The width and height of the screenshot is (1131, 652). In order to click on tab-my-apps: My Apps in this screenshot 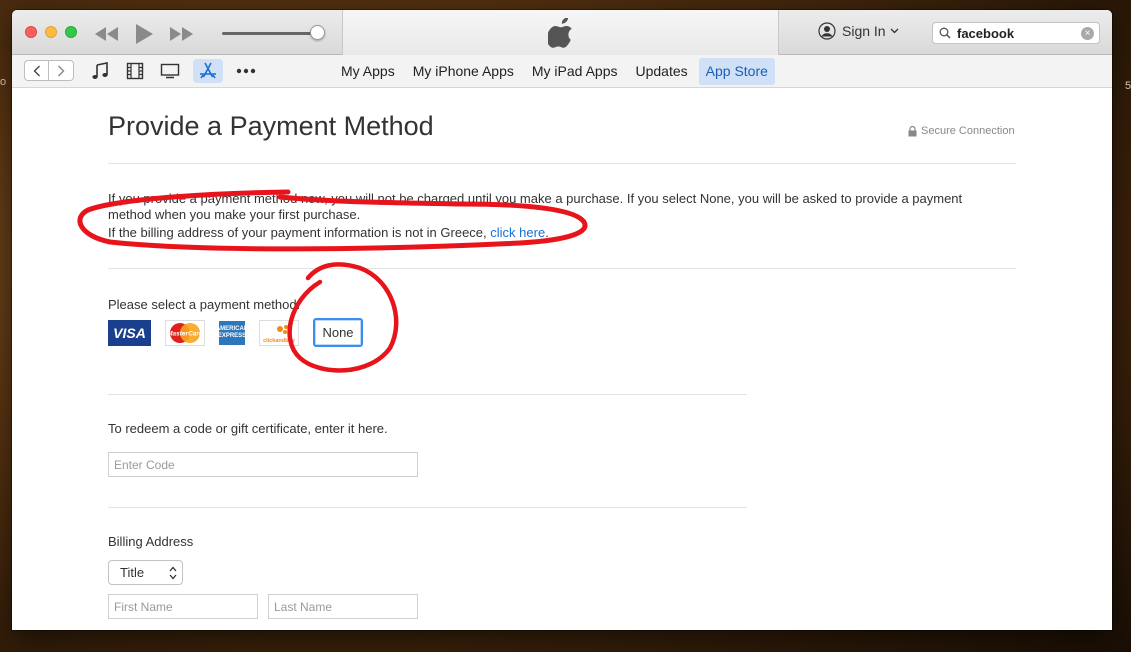, I will do `click(368, 71)`.